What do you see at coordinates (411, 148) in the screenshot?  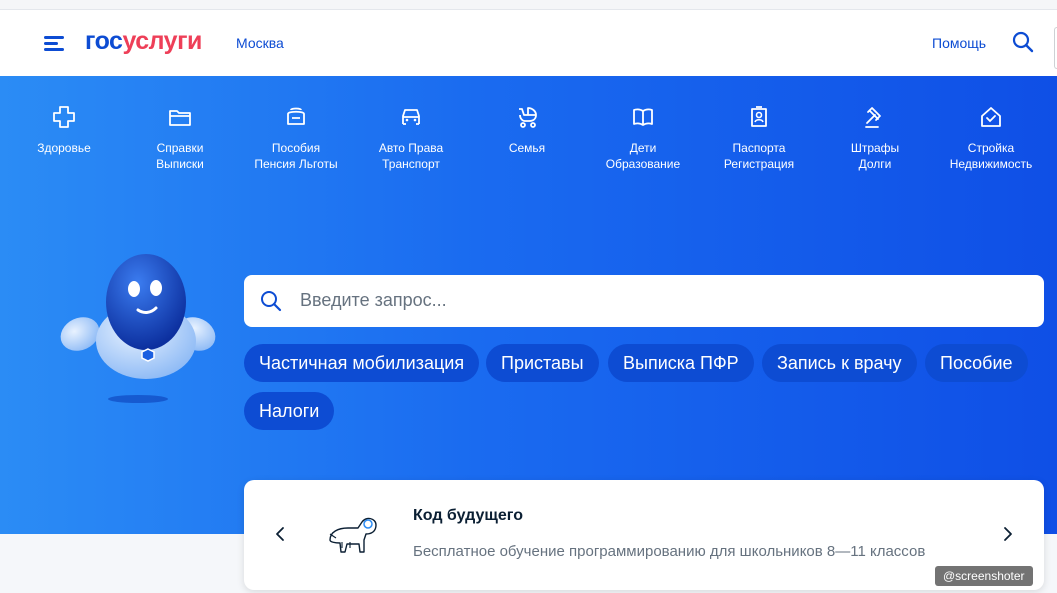 I see `category-label-line1: Авто Права` at bounding box center [411, 148].